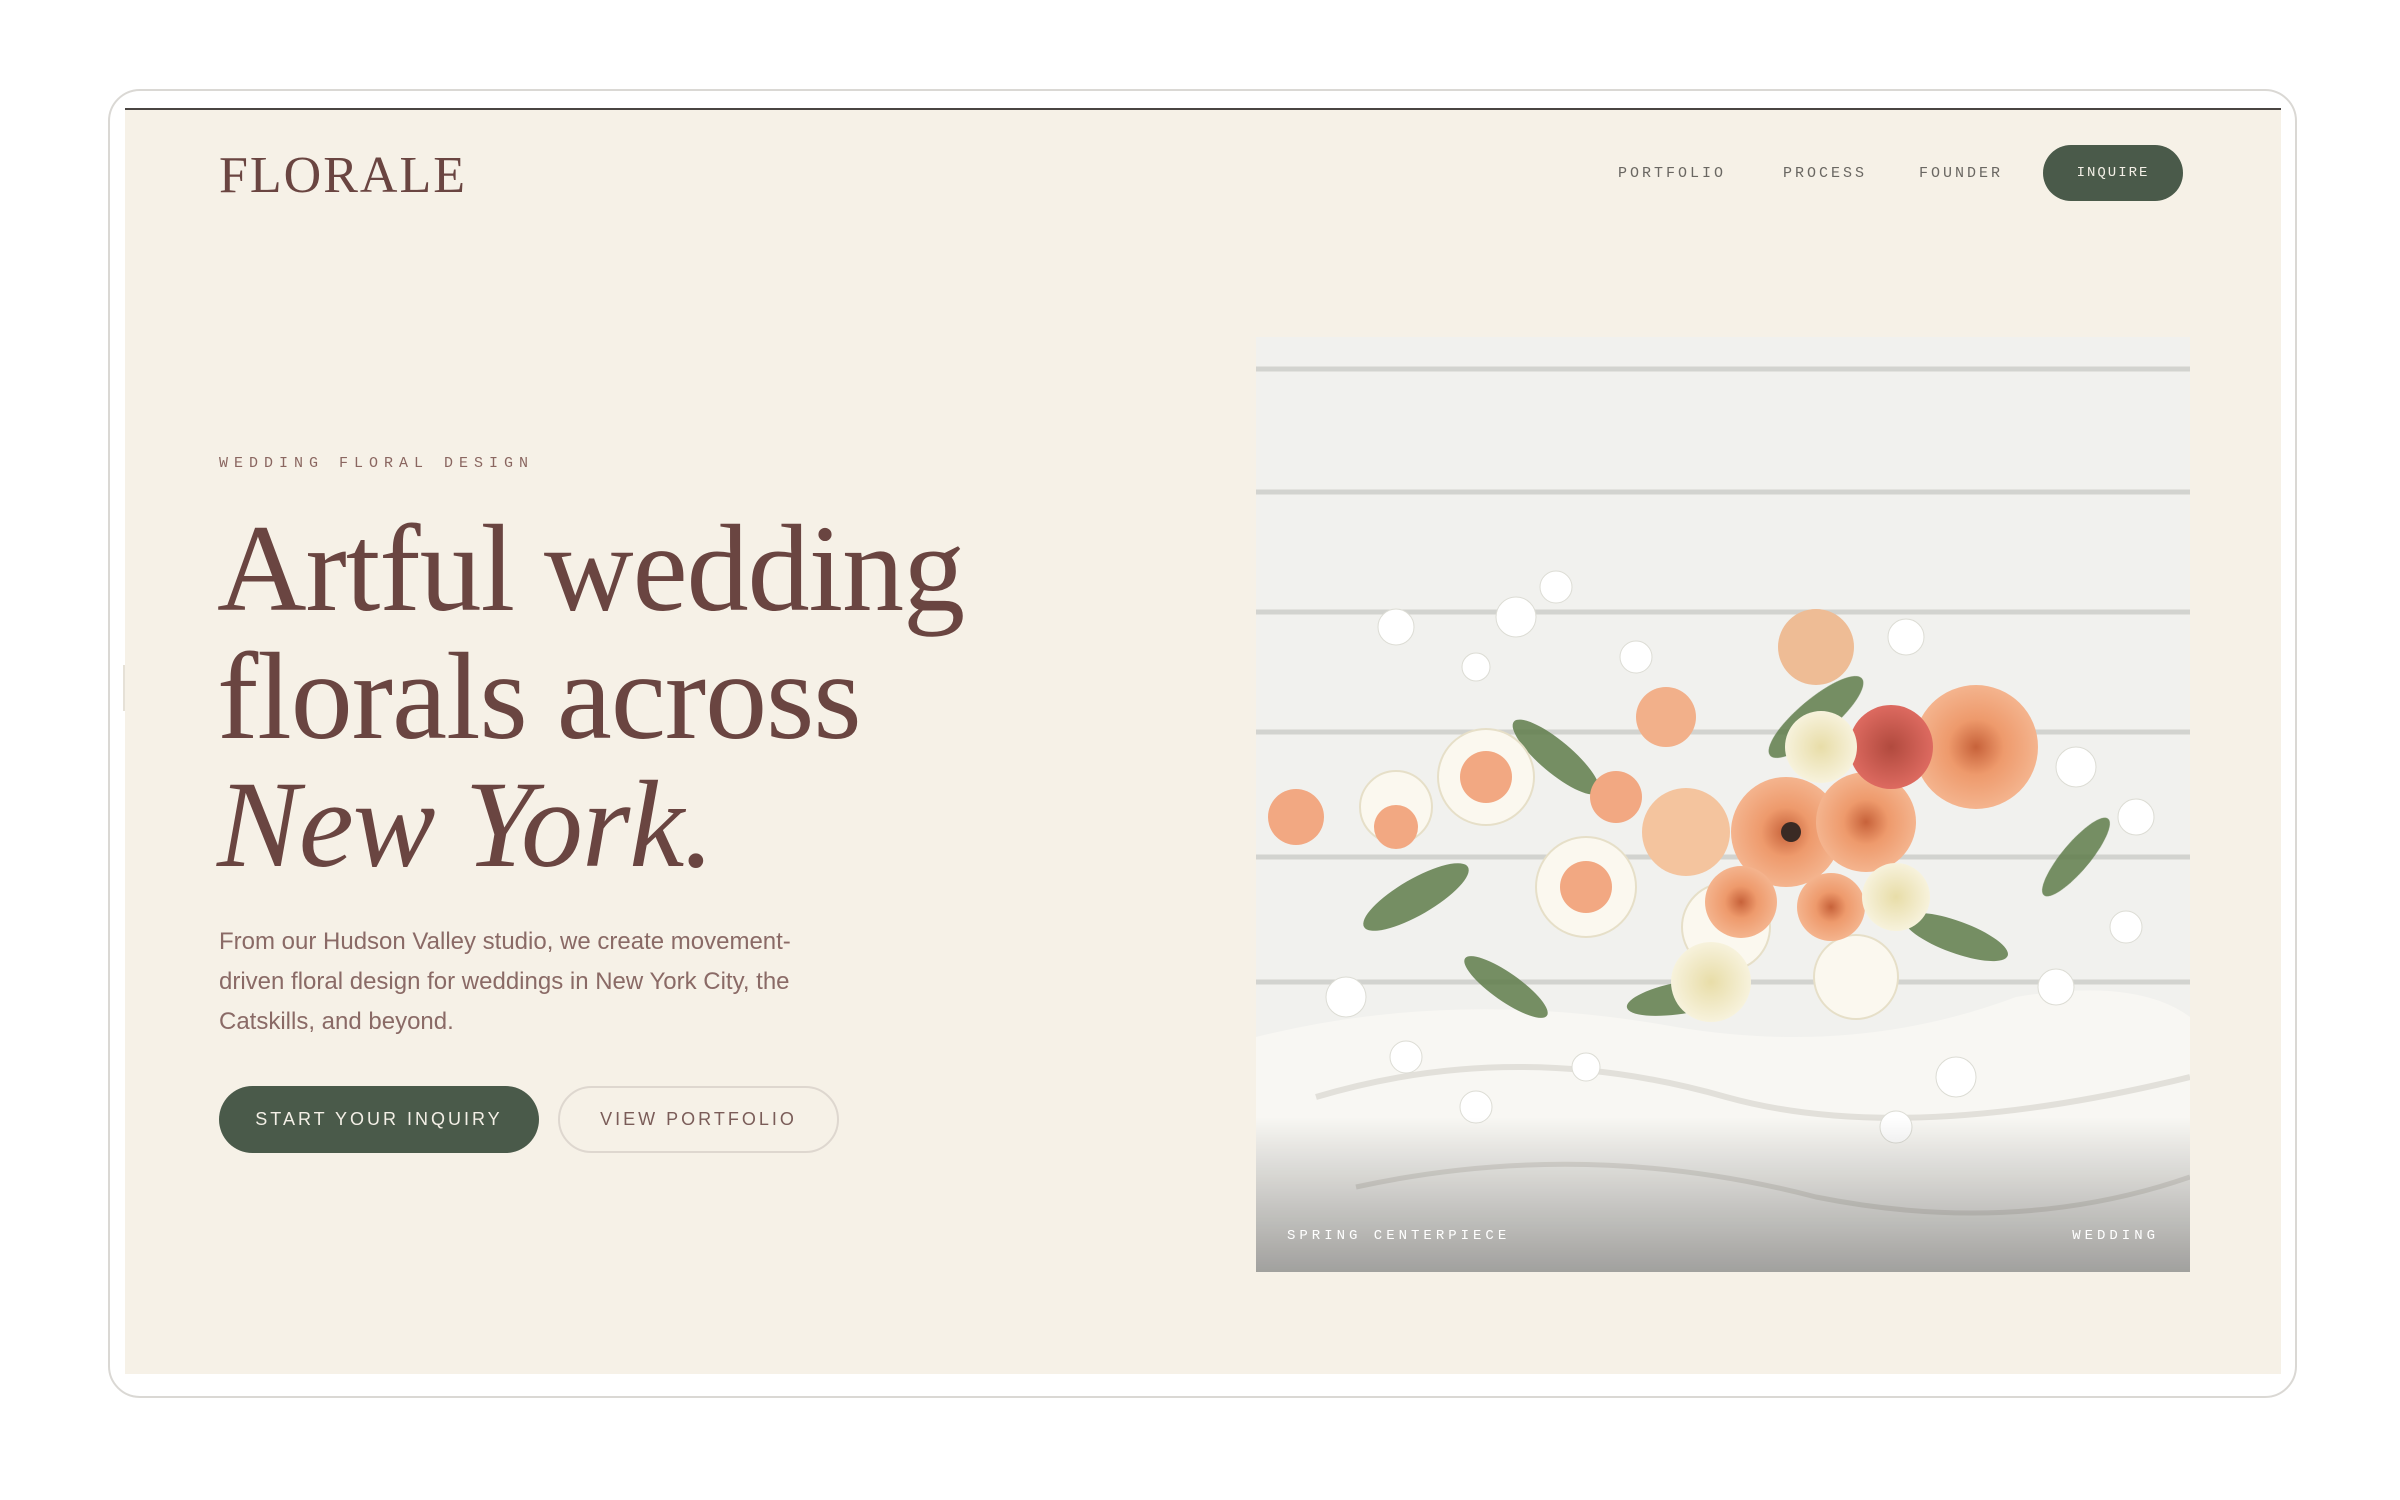 The height and width of the screenshot is (1500, 2400). I want to click on headline-line-2: florals across, so click(539, 696).